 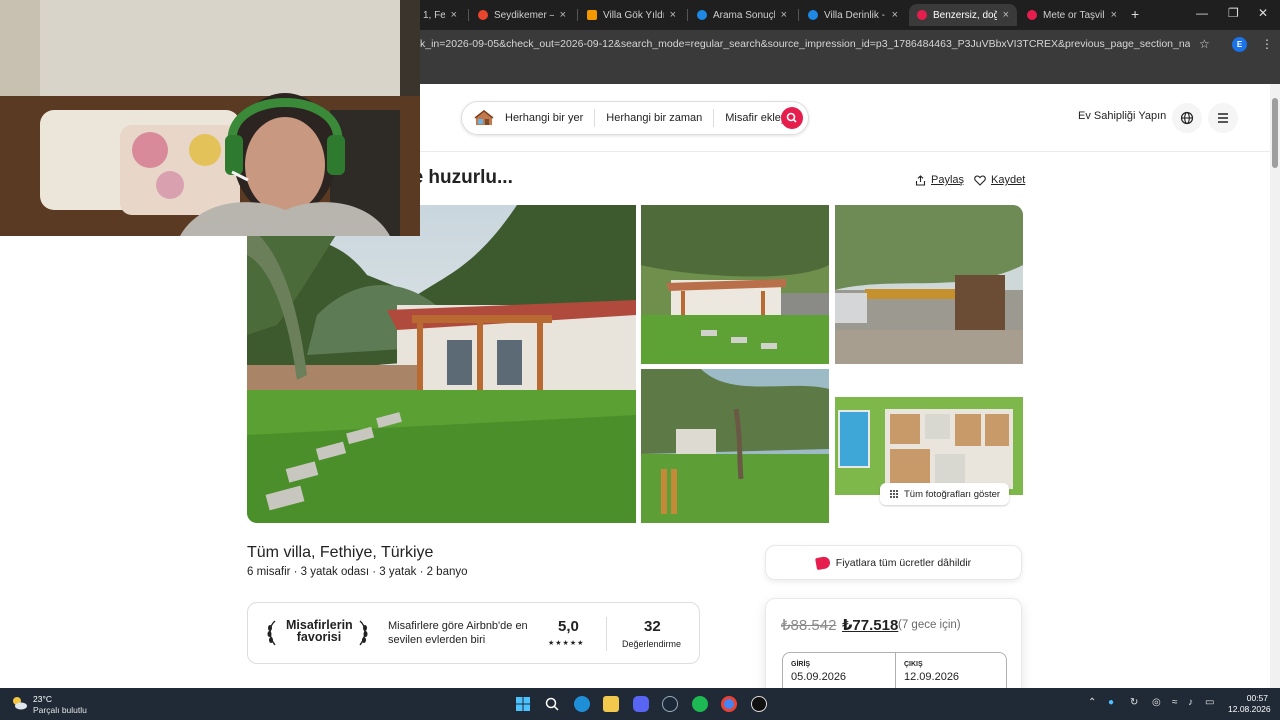 I want to click on date-picker: GİRİŞ 05.09.2026 ÇIKIŞ 12.09.2026, so click(x=894, y=670).